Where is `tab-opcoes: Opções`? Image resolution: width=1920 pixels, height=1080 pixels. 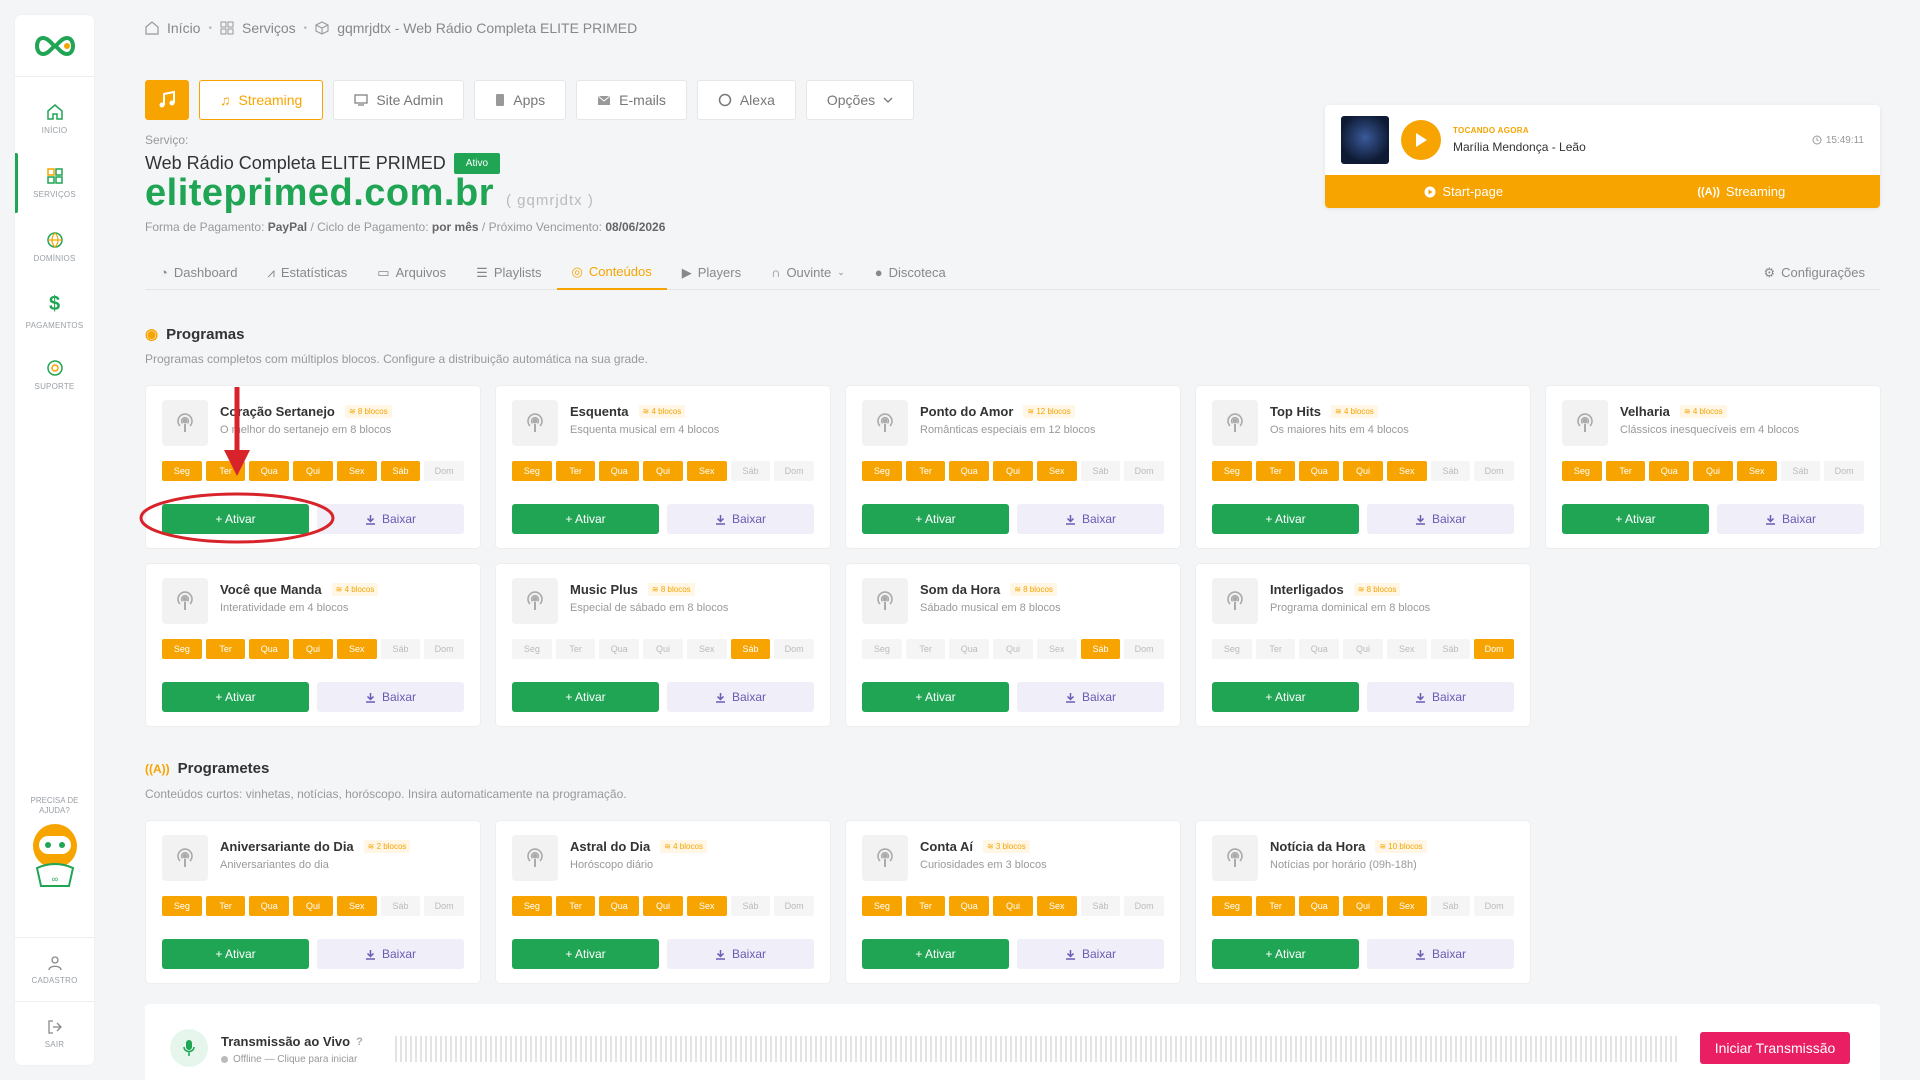
tab-opcoes: Opções is located at coordinates (860, 100).